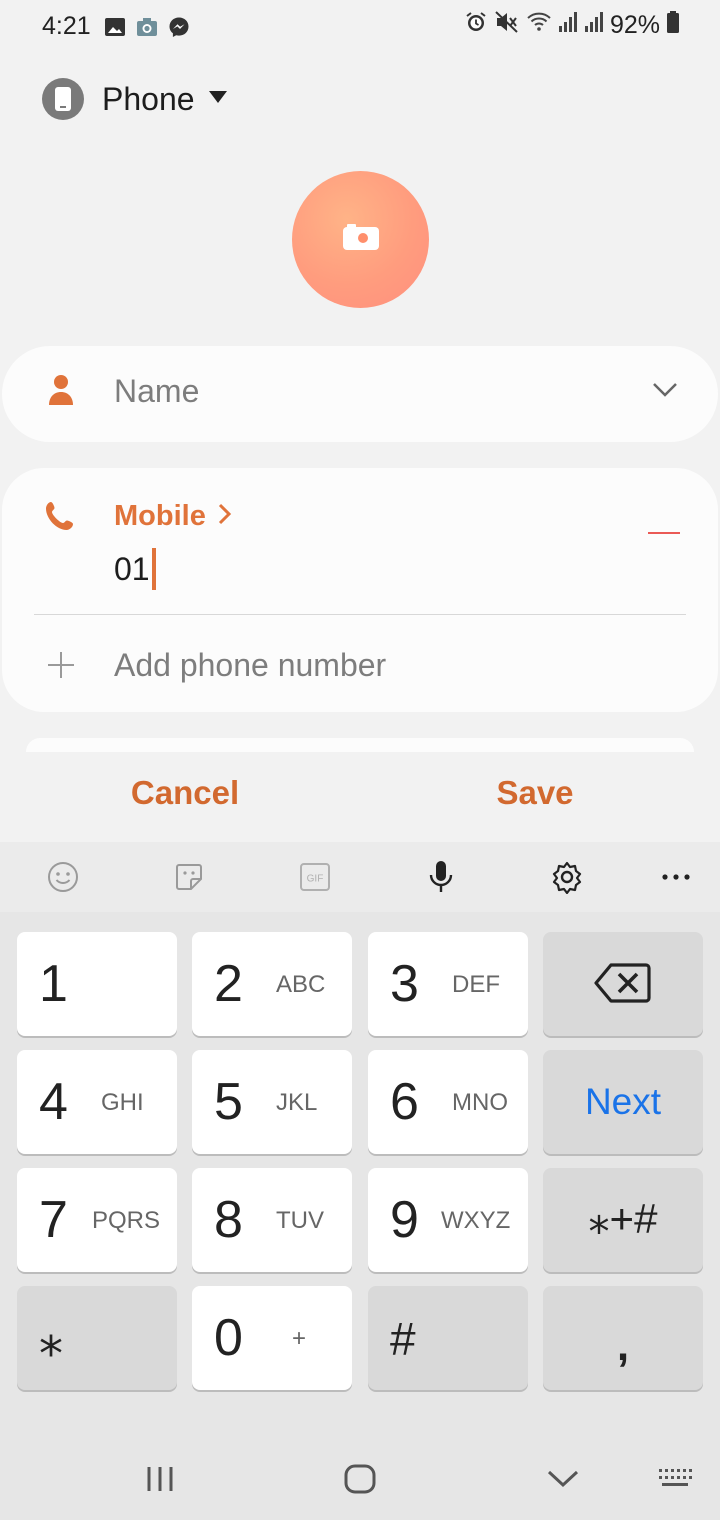  Describe the element at coordinates (448, 984) in the screenshot. I see `key-3: 3 DEF` at that location.